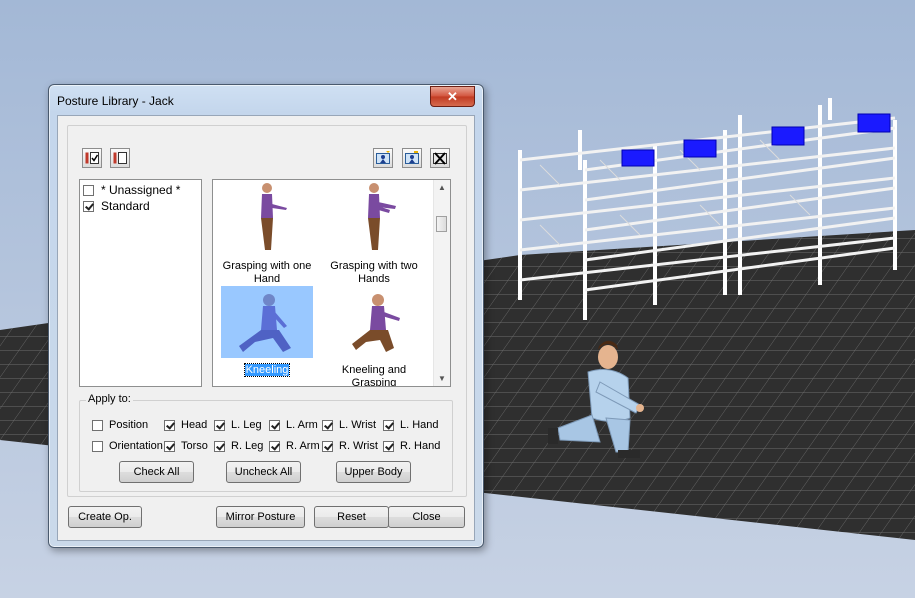 Image resolution: width=915 pixels, height=598 pixels. Describe the element at coordinates (140, 283) in the screenshot. I see `category-list: * Unassigned * Standard` at that location.